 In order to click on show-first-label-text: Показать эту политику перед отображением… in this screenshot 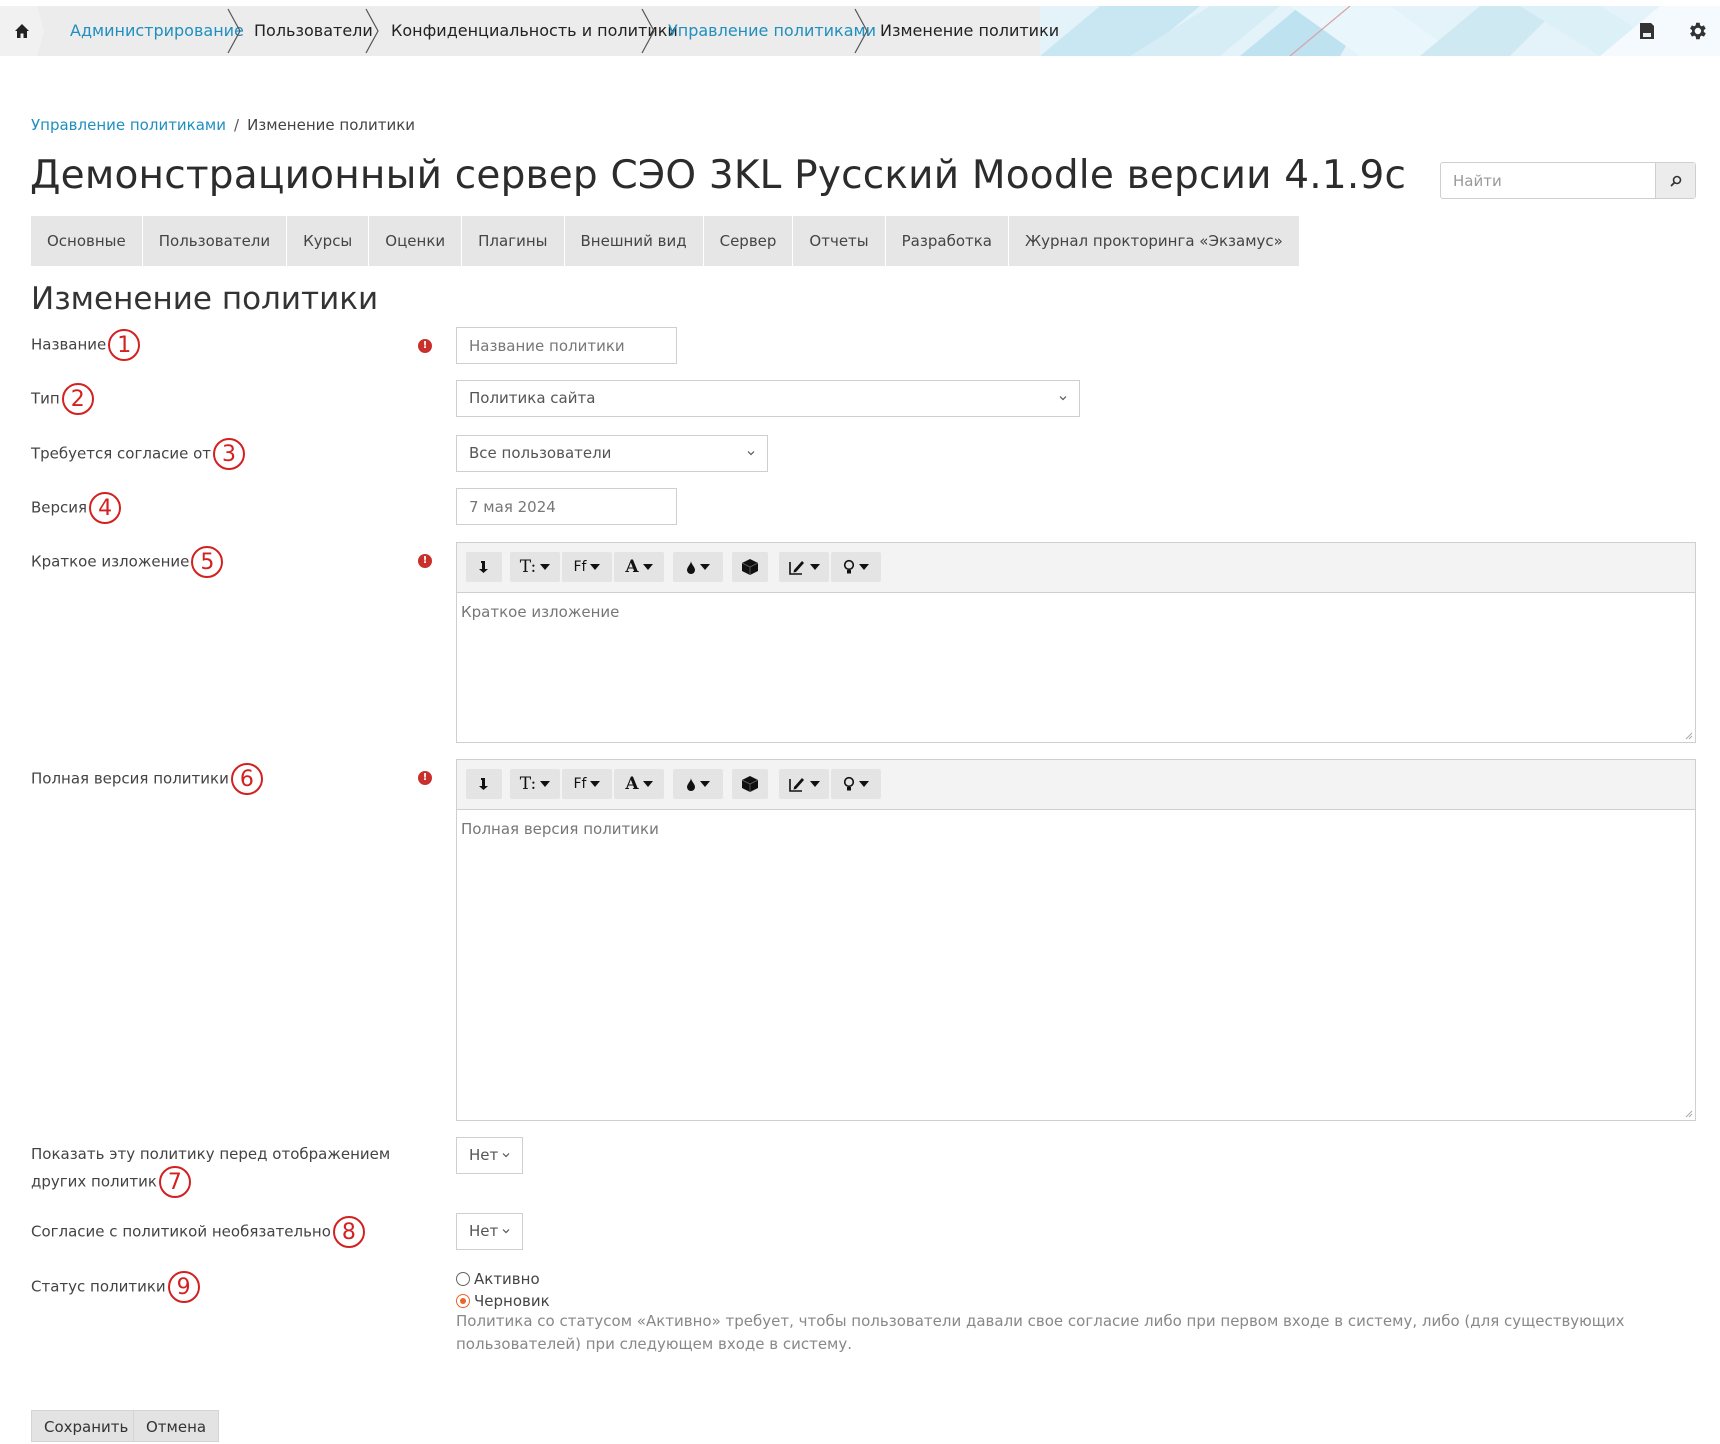, I will do `click(211, 1168)`.